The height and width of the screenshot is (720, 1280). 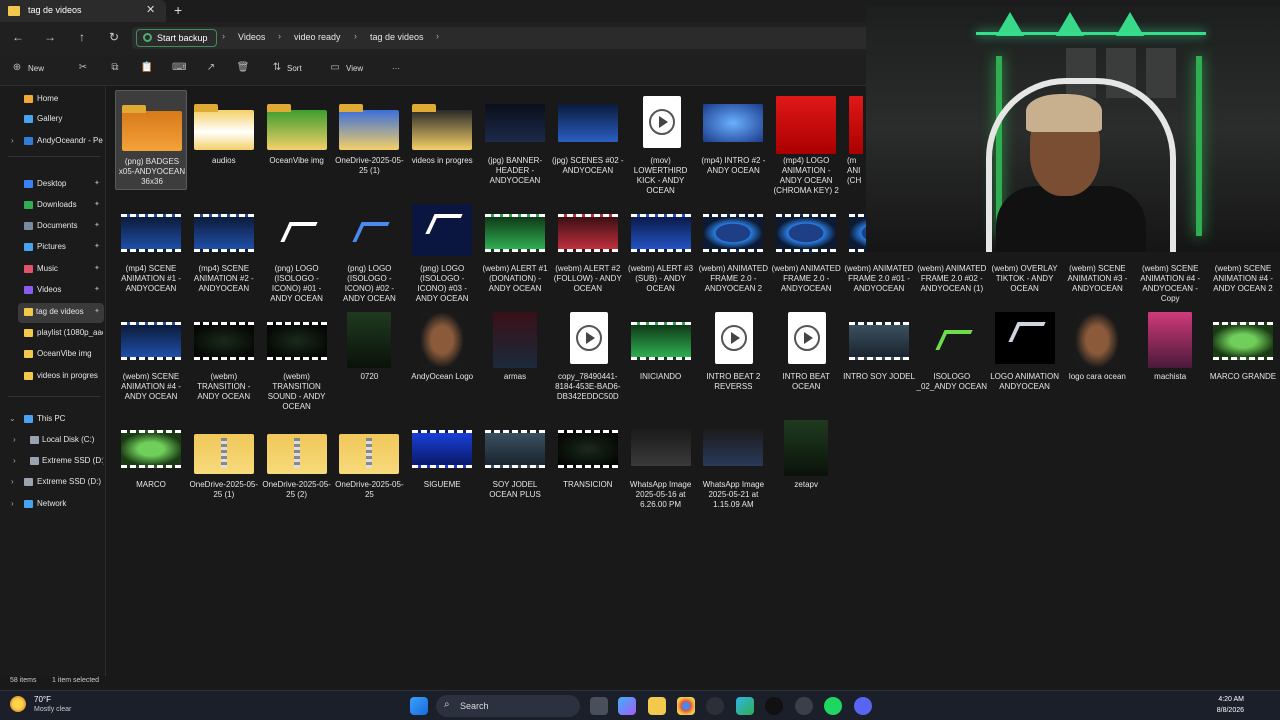 I want to click on file-item: zetapv, so click(x=806, y=464).